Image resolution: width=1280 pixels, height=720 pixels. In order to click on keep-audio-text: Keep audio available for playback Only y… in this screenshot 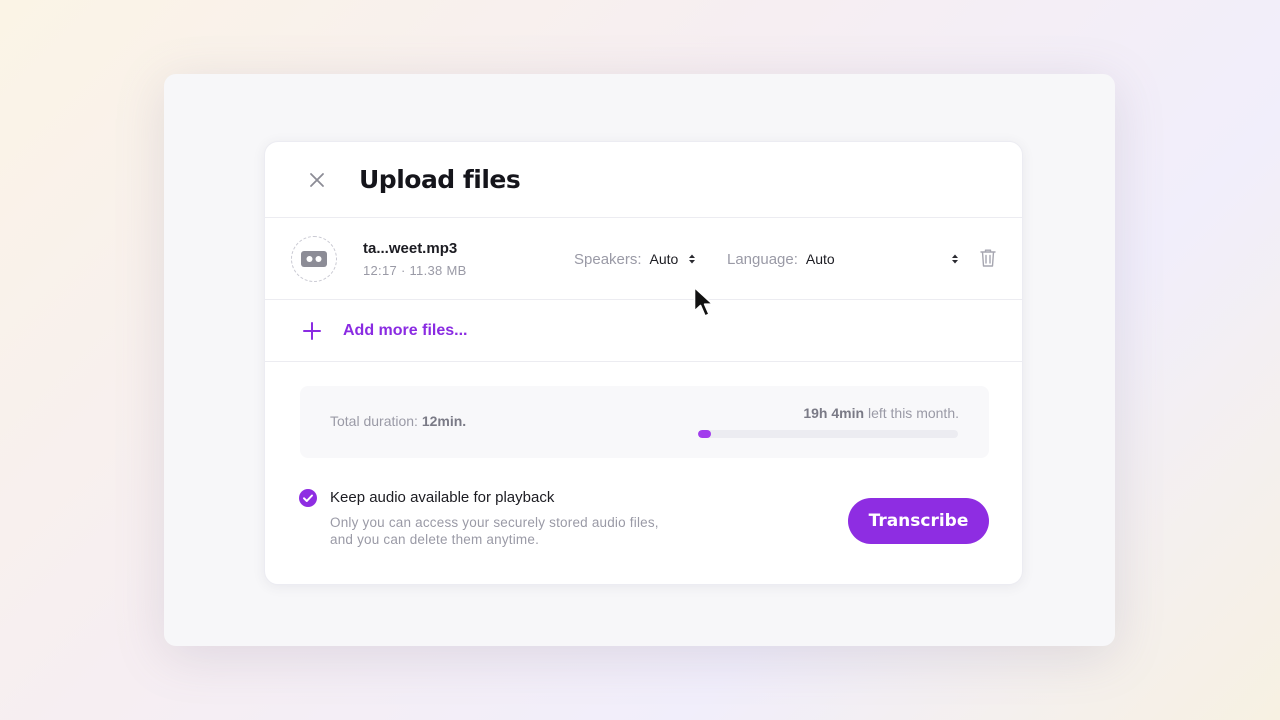, I will do `click(495, 518)`.